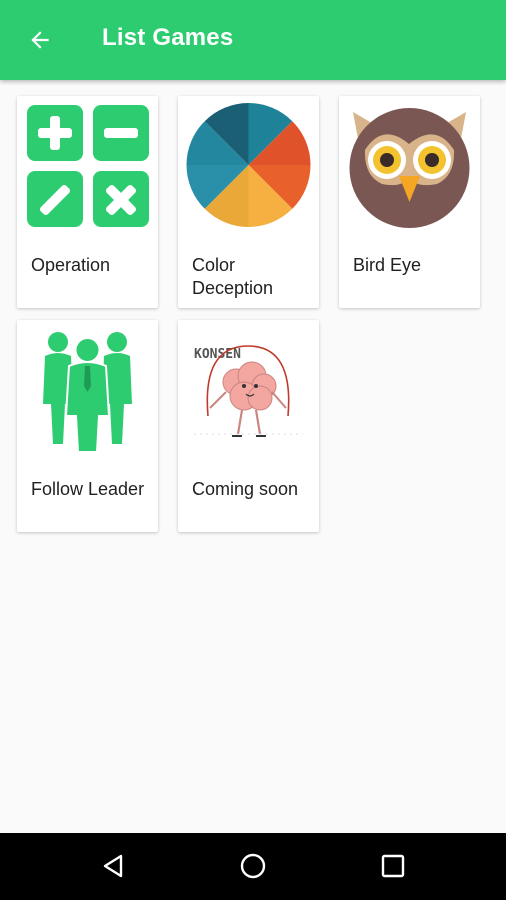 Image resolution: width=506 pixels, height=900 pixels. What do you see at coordinates (248, 391) in the screenshot?
I see `brain-jump-rope-icon: KONSEN` at bounding box center [248, 391].